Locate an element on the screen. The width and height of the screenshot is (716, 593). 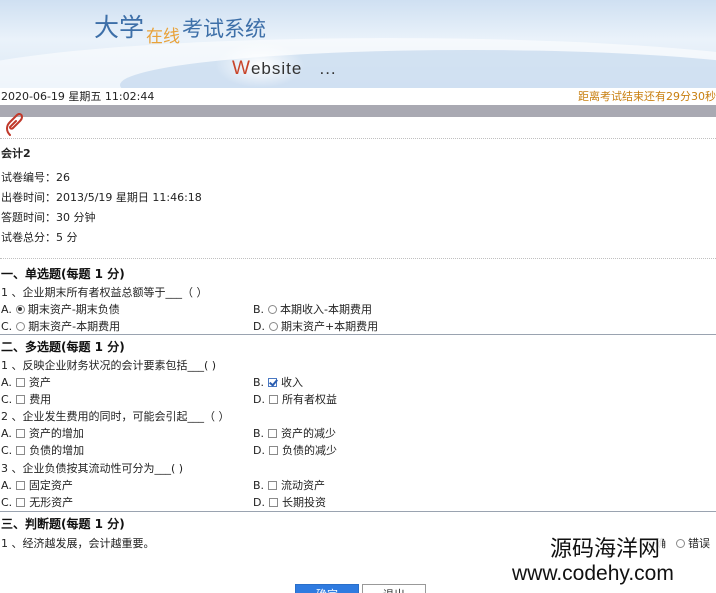
option-c: C. 无形资产 is located at coordinates (37, 502).